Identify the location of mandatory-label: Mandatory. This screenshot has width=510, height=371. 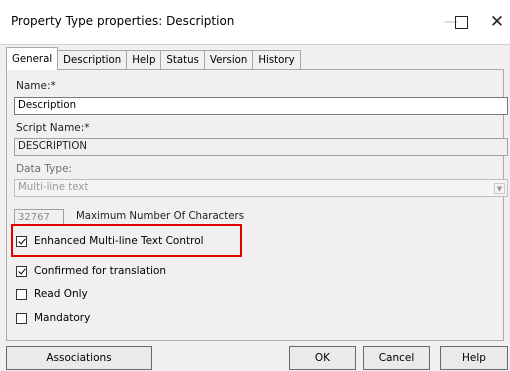
(62, 318).